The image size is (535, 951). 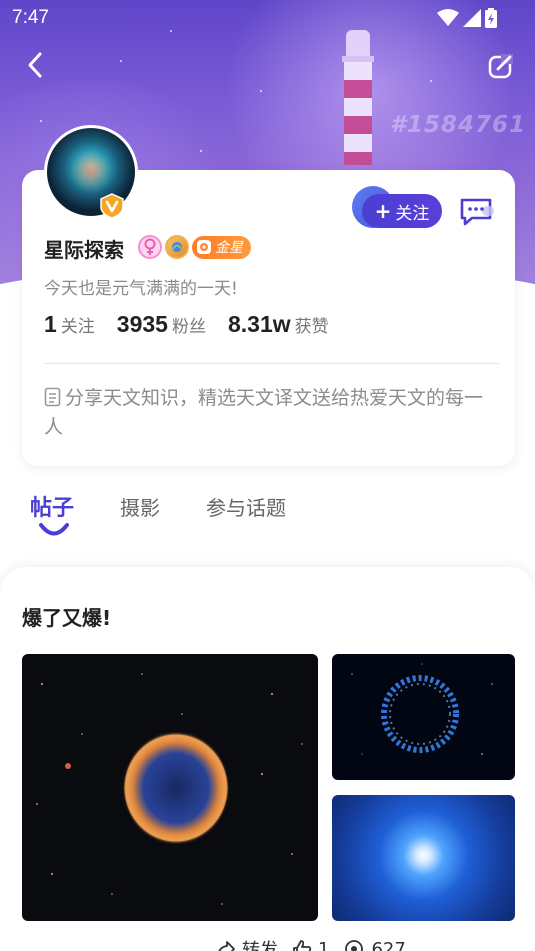 I want to click on follow-label: 关注, so click(x=412, y=213).